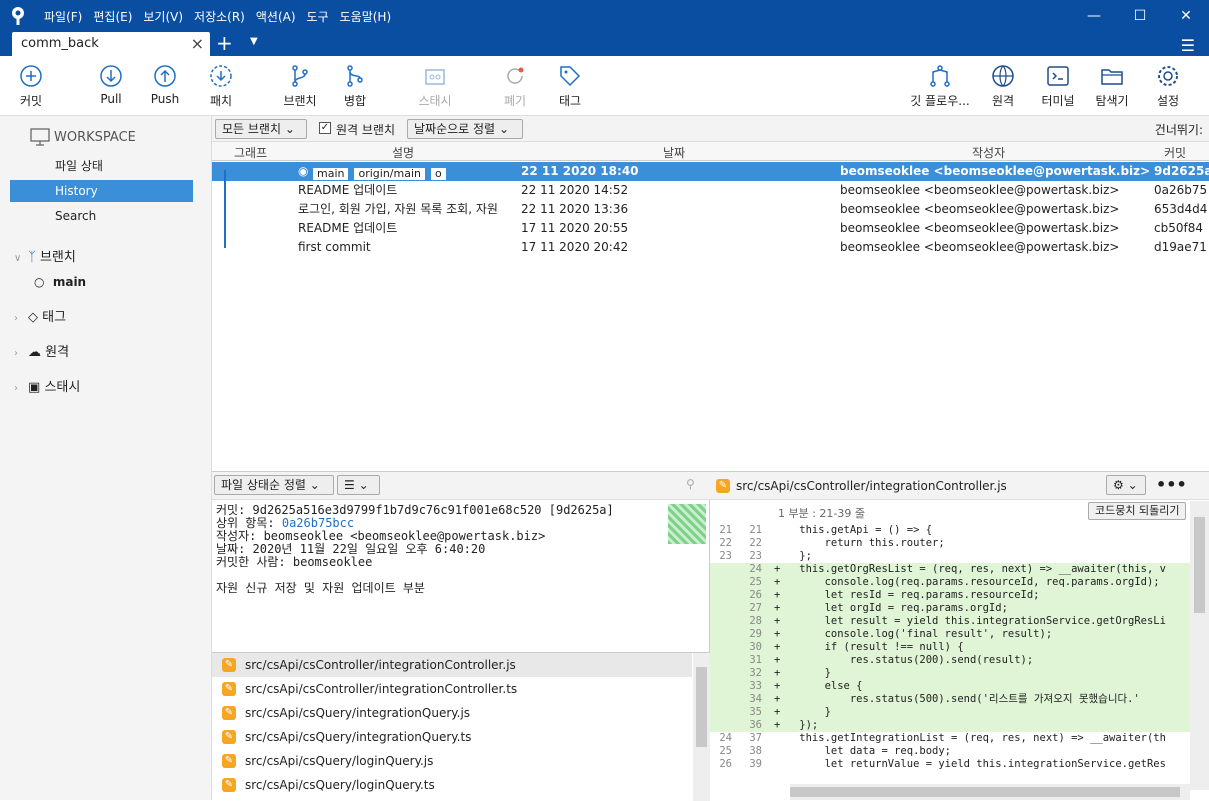 Image resolution: width=1209 pixels, height=801 pixels. Describe the element at coordinates (165, 99) in the screenshot. I see `push-label: Push` at that location.